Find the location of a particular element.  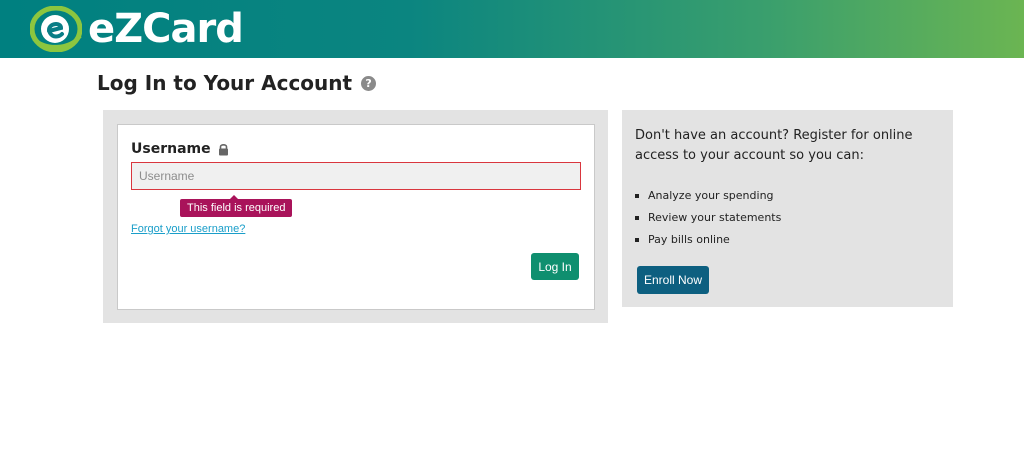

username-label-row: Username is located at coordinates (180, 149).